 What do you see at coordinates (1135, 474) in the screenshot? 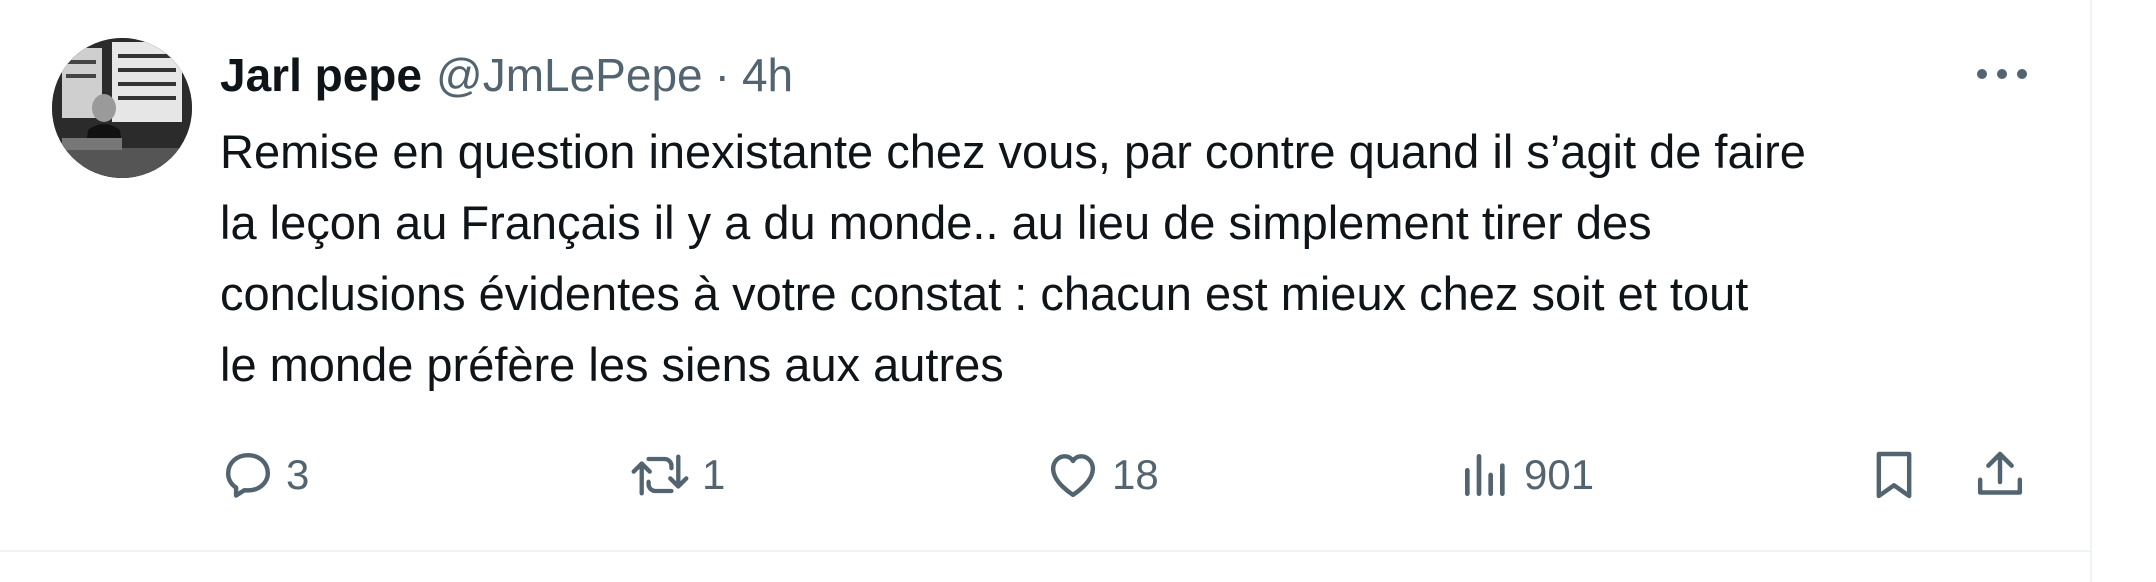
I see `like-count: 18` at bounding box center [1135, 474].